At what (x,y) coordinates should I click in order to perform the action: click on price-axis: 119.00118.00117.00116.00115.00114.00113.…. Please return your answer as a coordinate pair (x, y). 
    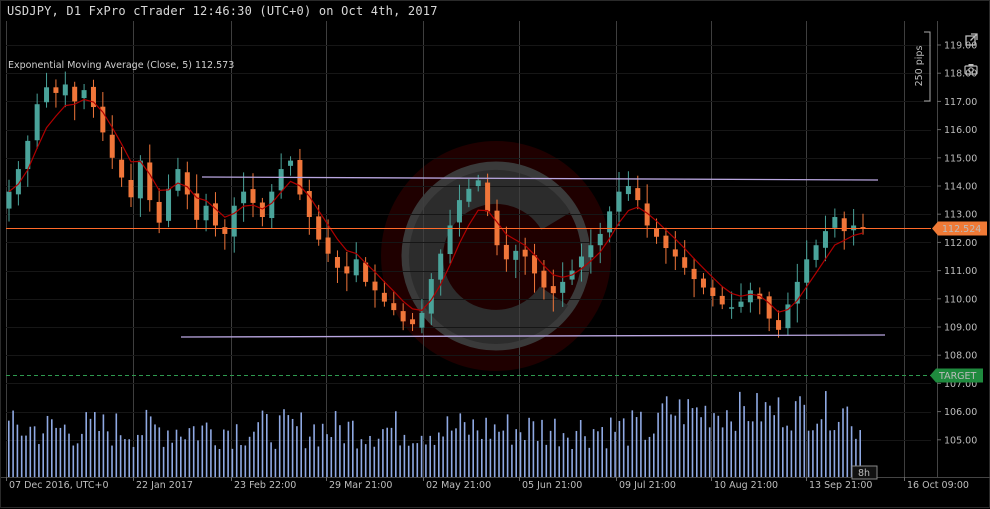
    Looking at the image, I should click on (958, 249).